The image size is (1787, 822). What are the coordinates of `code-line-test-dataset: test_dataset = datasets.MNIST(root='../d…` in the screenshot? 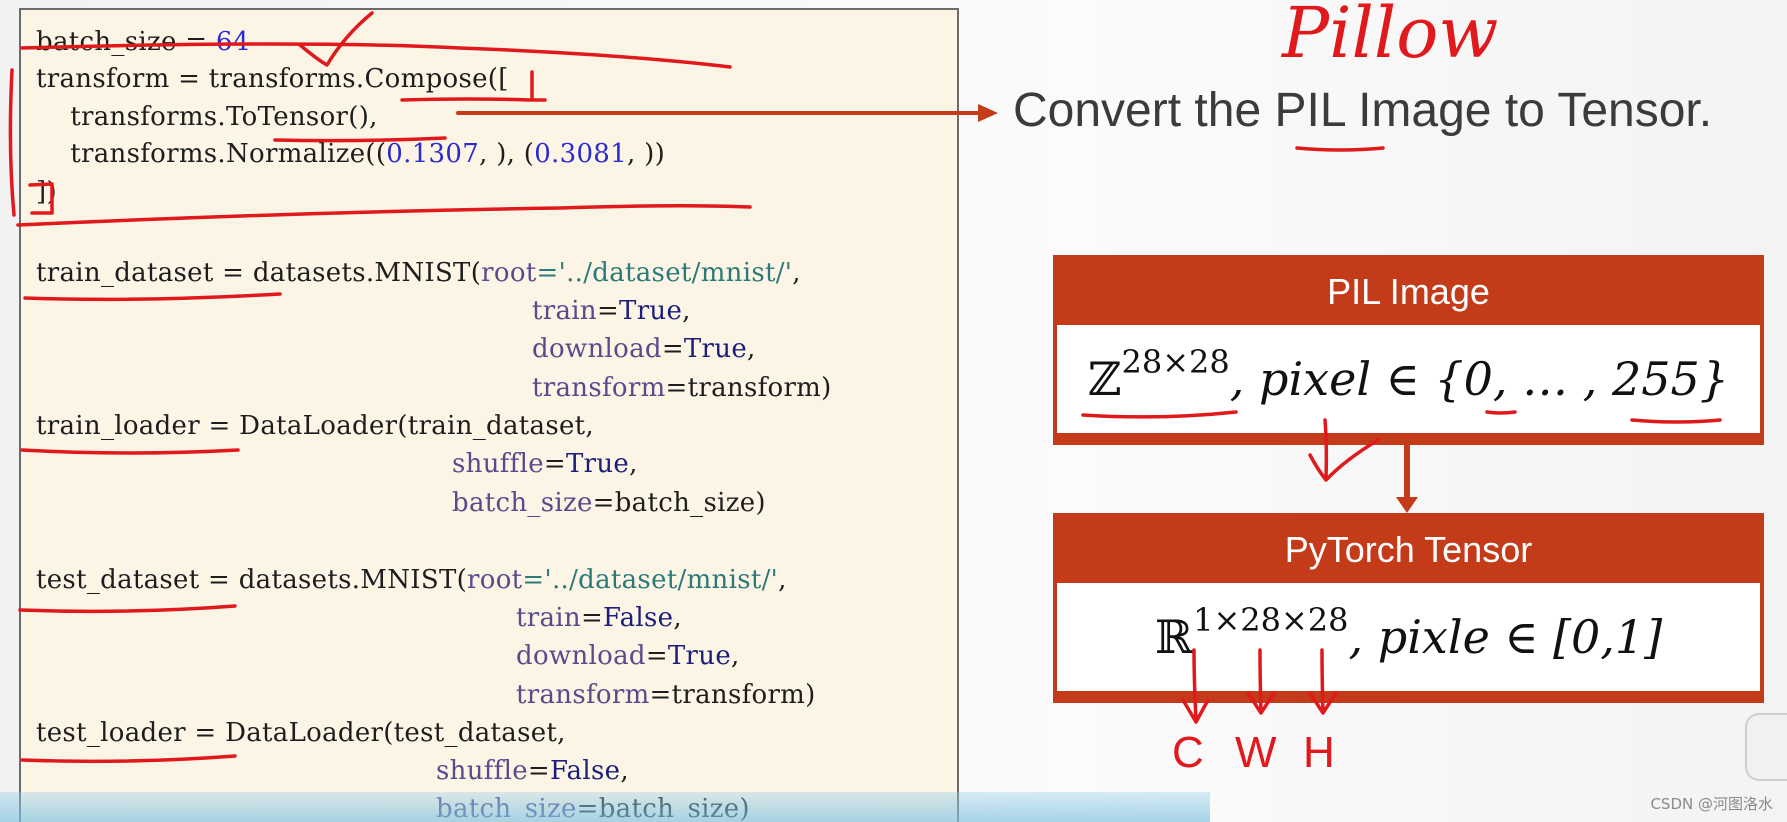 It's located at (411, 580).